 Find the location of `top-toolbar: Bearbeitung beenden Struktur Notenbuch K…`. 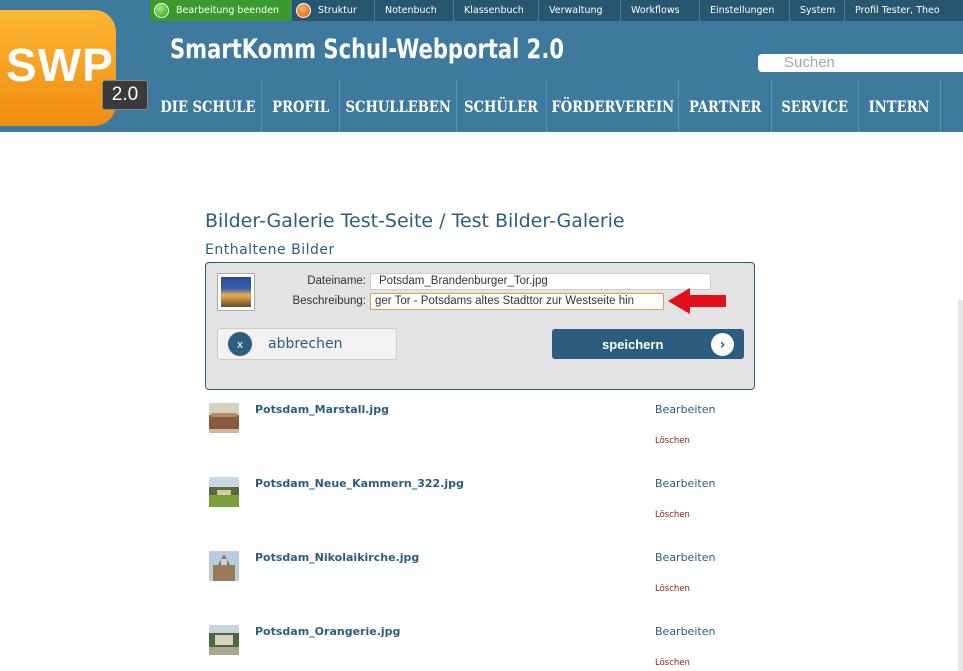

top-toolbar: Bearbeitung beenden Struktur Notenbuch K… is located at coordinates (556, 10).